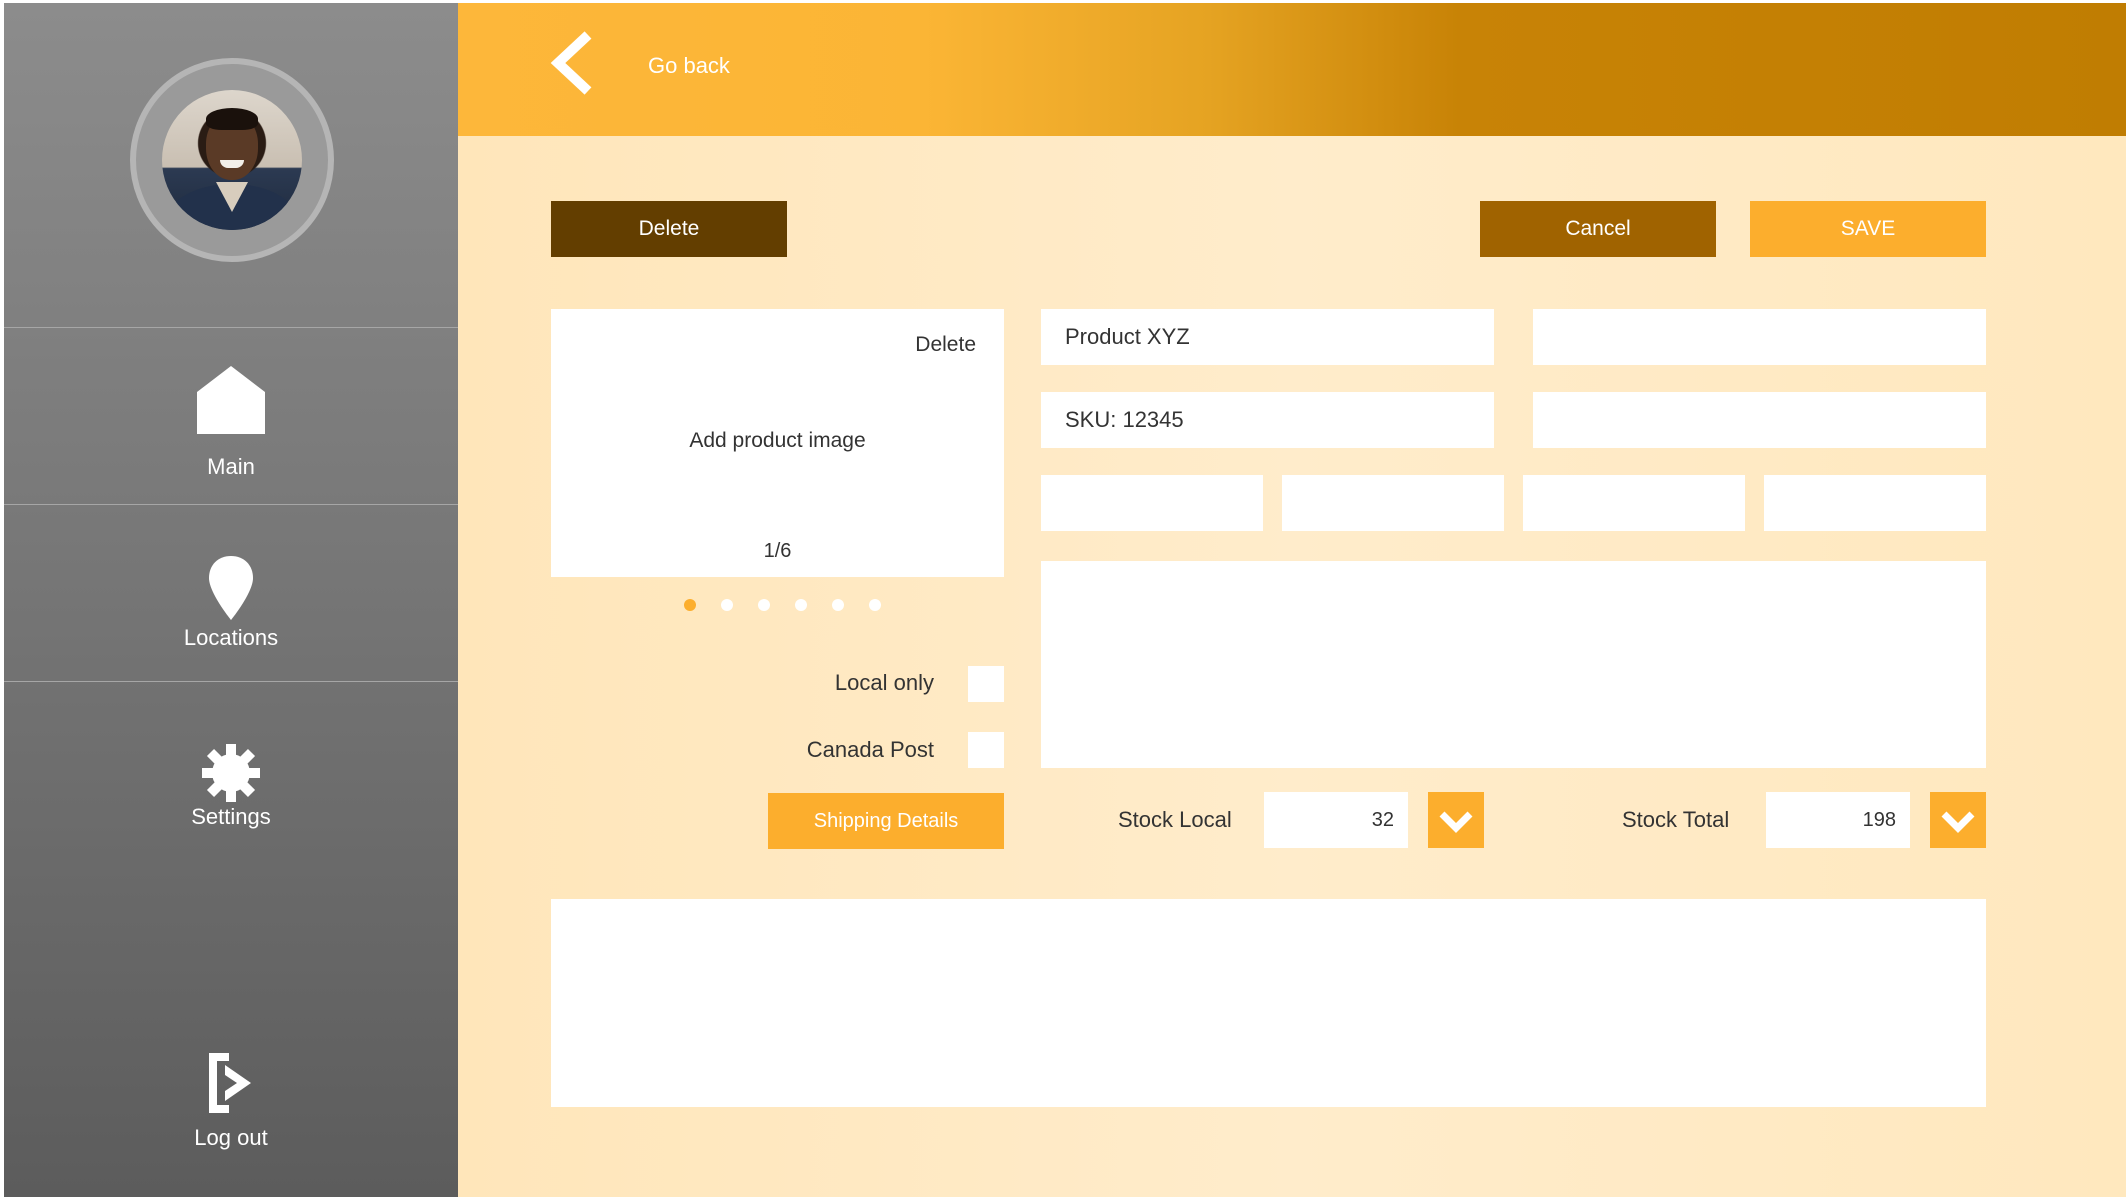  What do you see at coordinates (784, 606) in the screenshot?
I see `image-pagination` at bounding box center [784, 606].